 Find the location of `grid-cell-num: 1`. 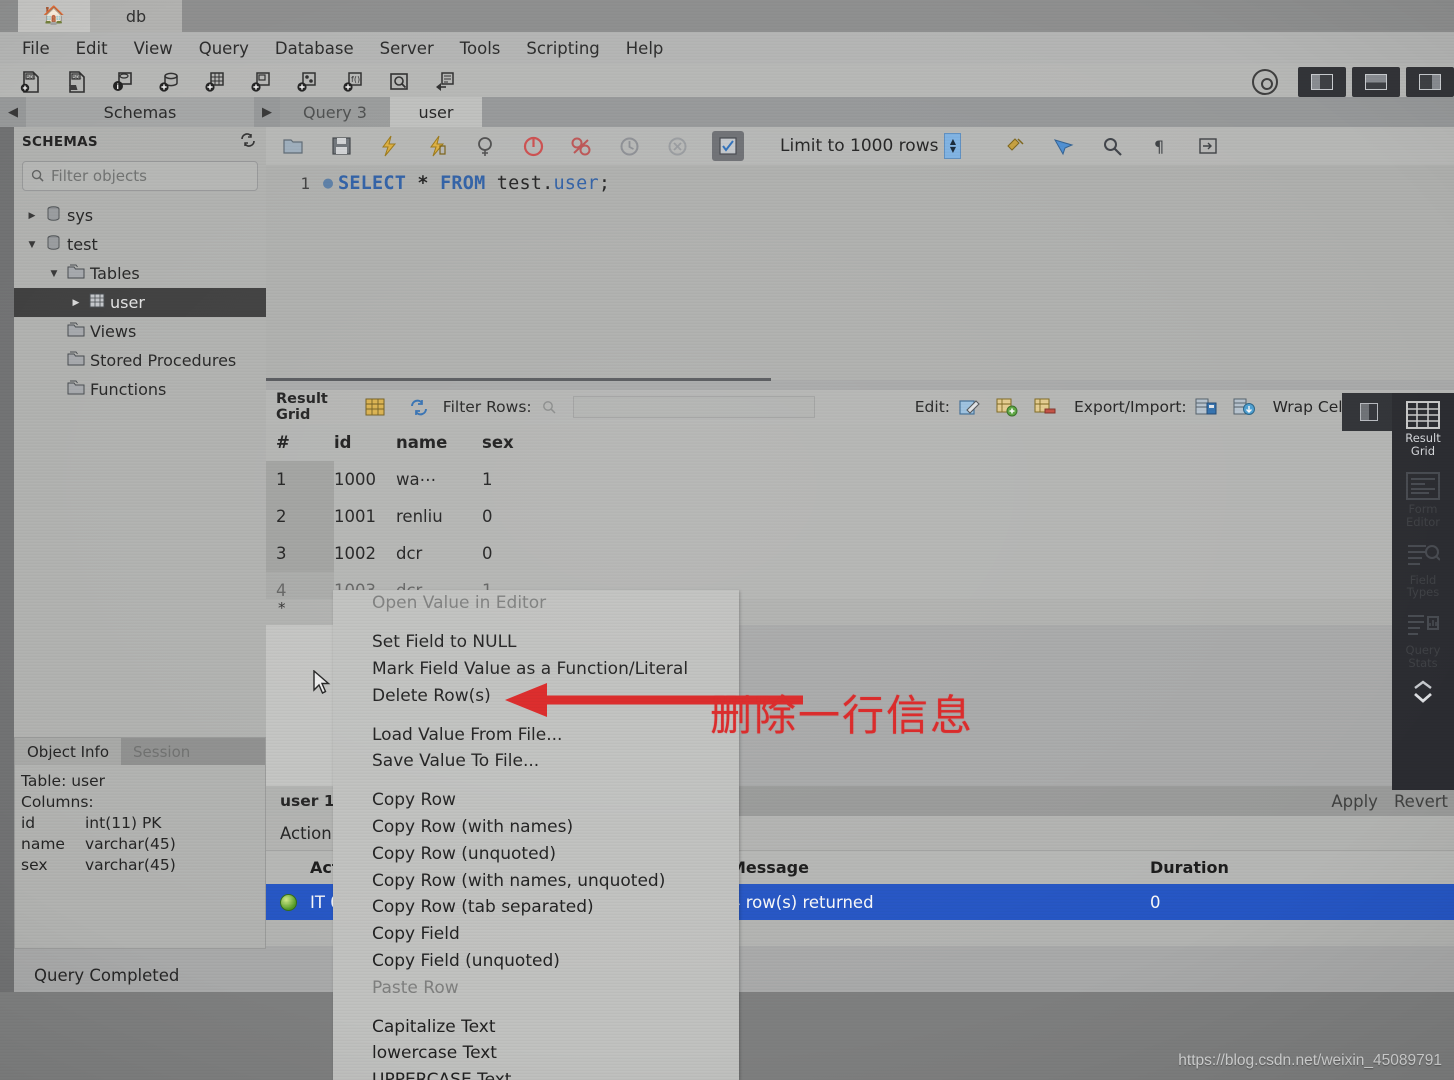

grid-cell-num: 1 is located at coordinates (300, 479).